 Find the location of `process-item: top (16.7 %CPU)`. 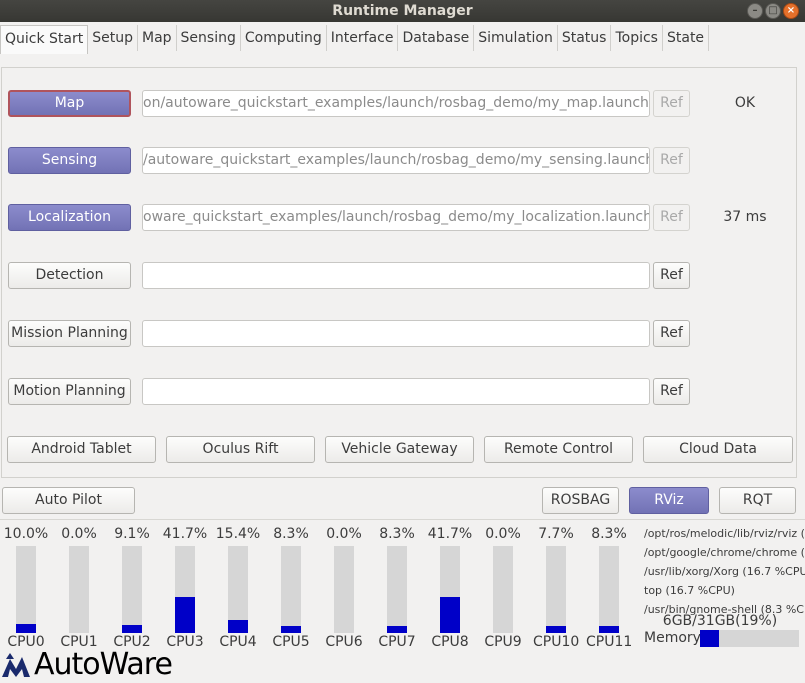

process-item: top (16.7 %CPU) is located at coordinates (689, 590).